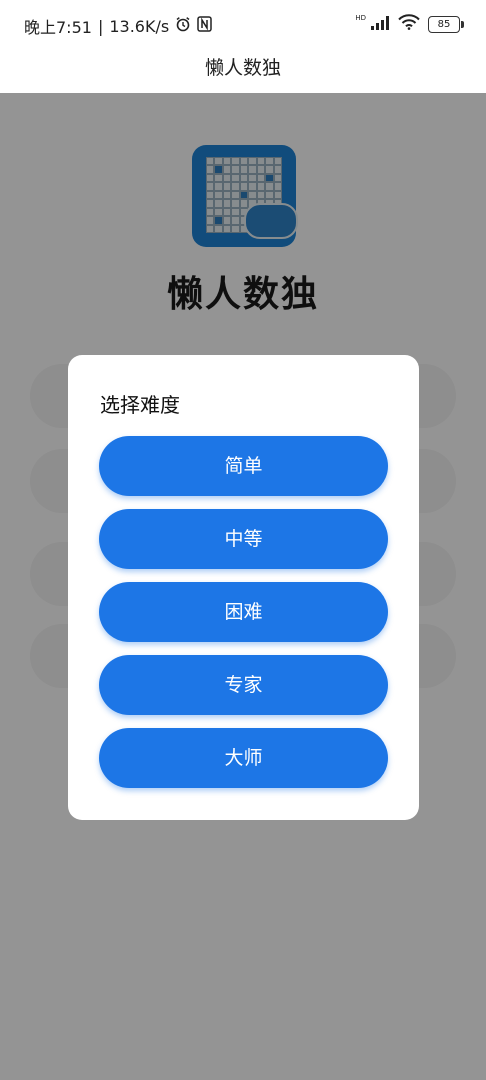 The height and width of the screenshot is (1080, 486). What do you see at coordinates (204, 26) in the screenshot?
I see `nfc-icon` at bounding box center [204, 26].